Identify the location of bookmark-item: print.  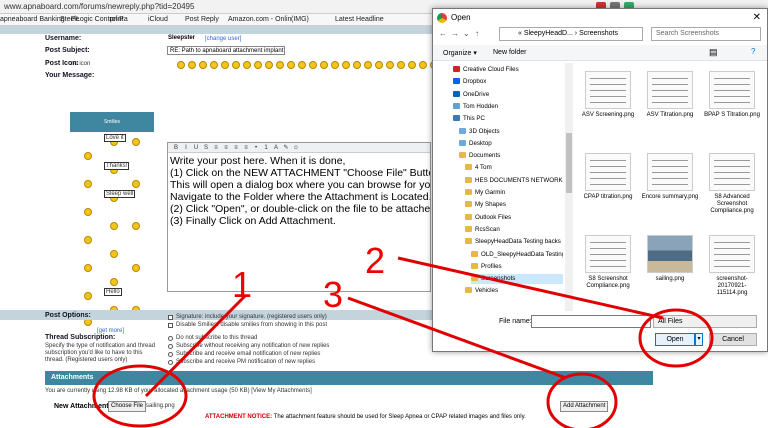
(117, 19).